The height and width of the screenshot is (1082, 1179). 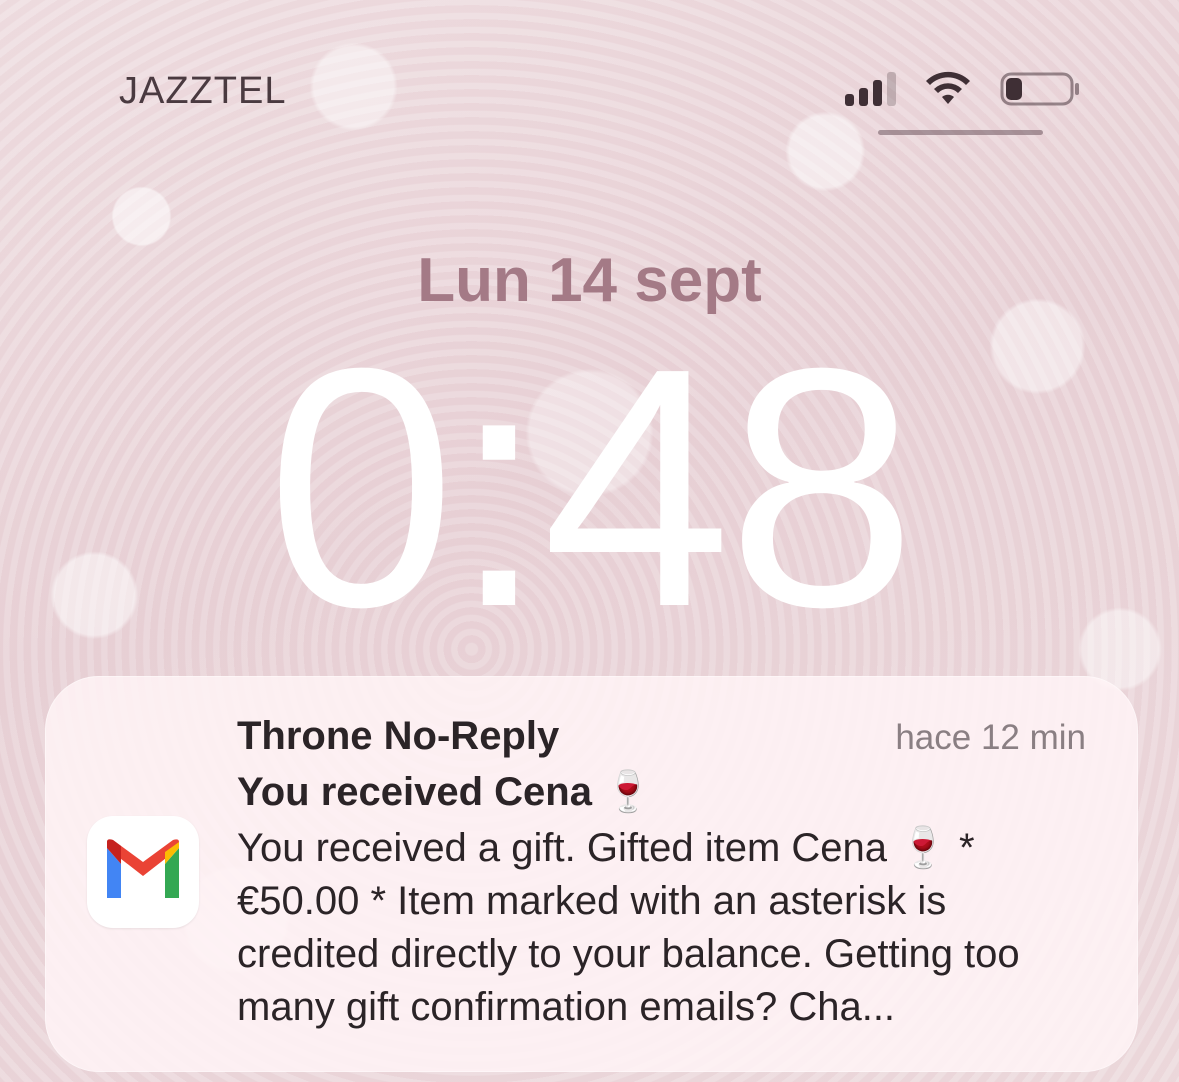 I want to click on notification-time: hace 12 min, so click(x=990, y=737).